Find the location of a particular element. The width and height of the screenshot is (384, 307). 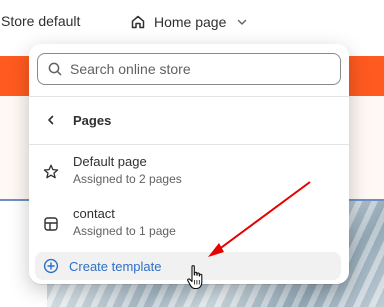

top-bar: Store default Home page is located at coordinates (192, 22).